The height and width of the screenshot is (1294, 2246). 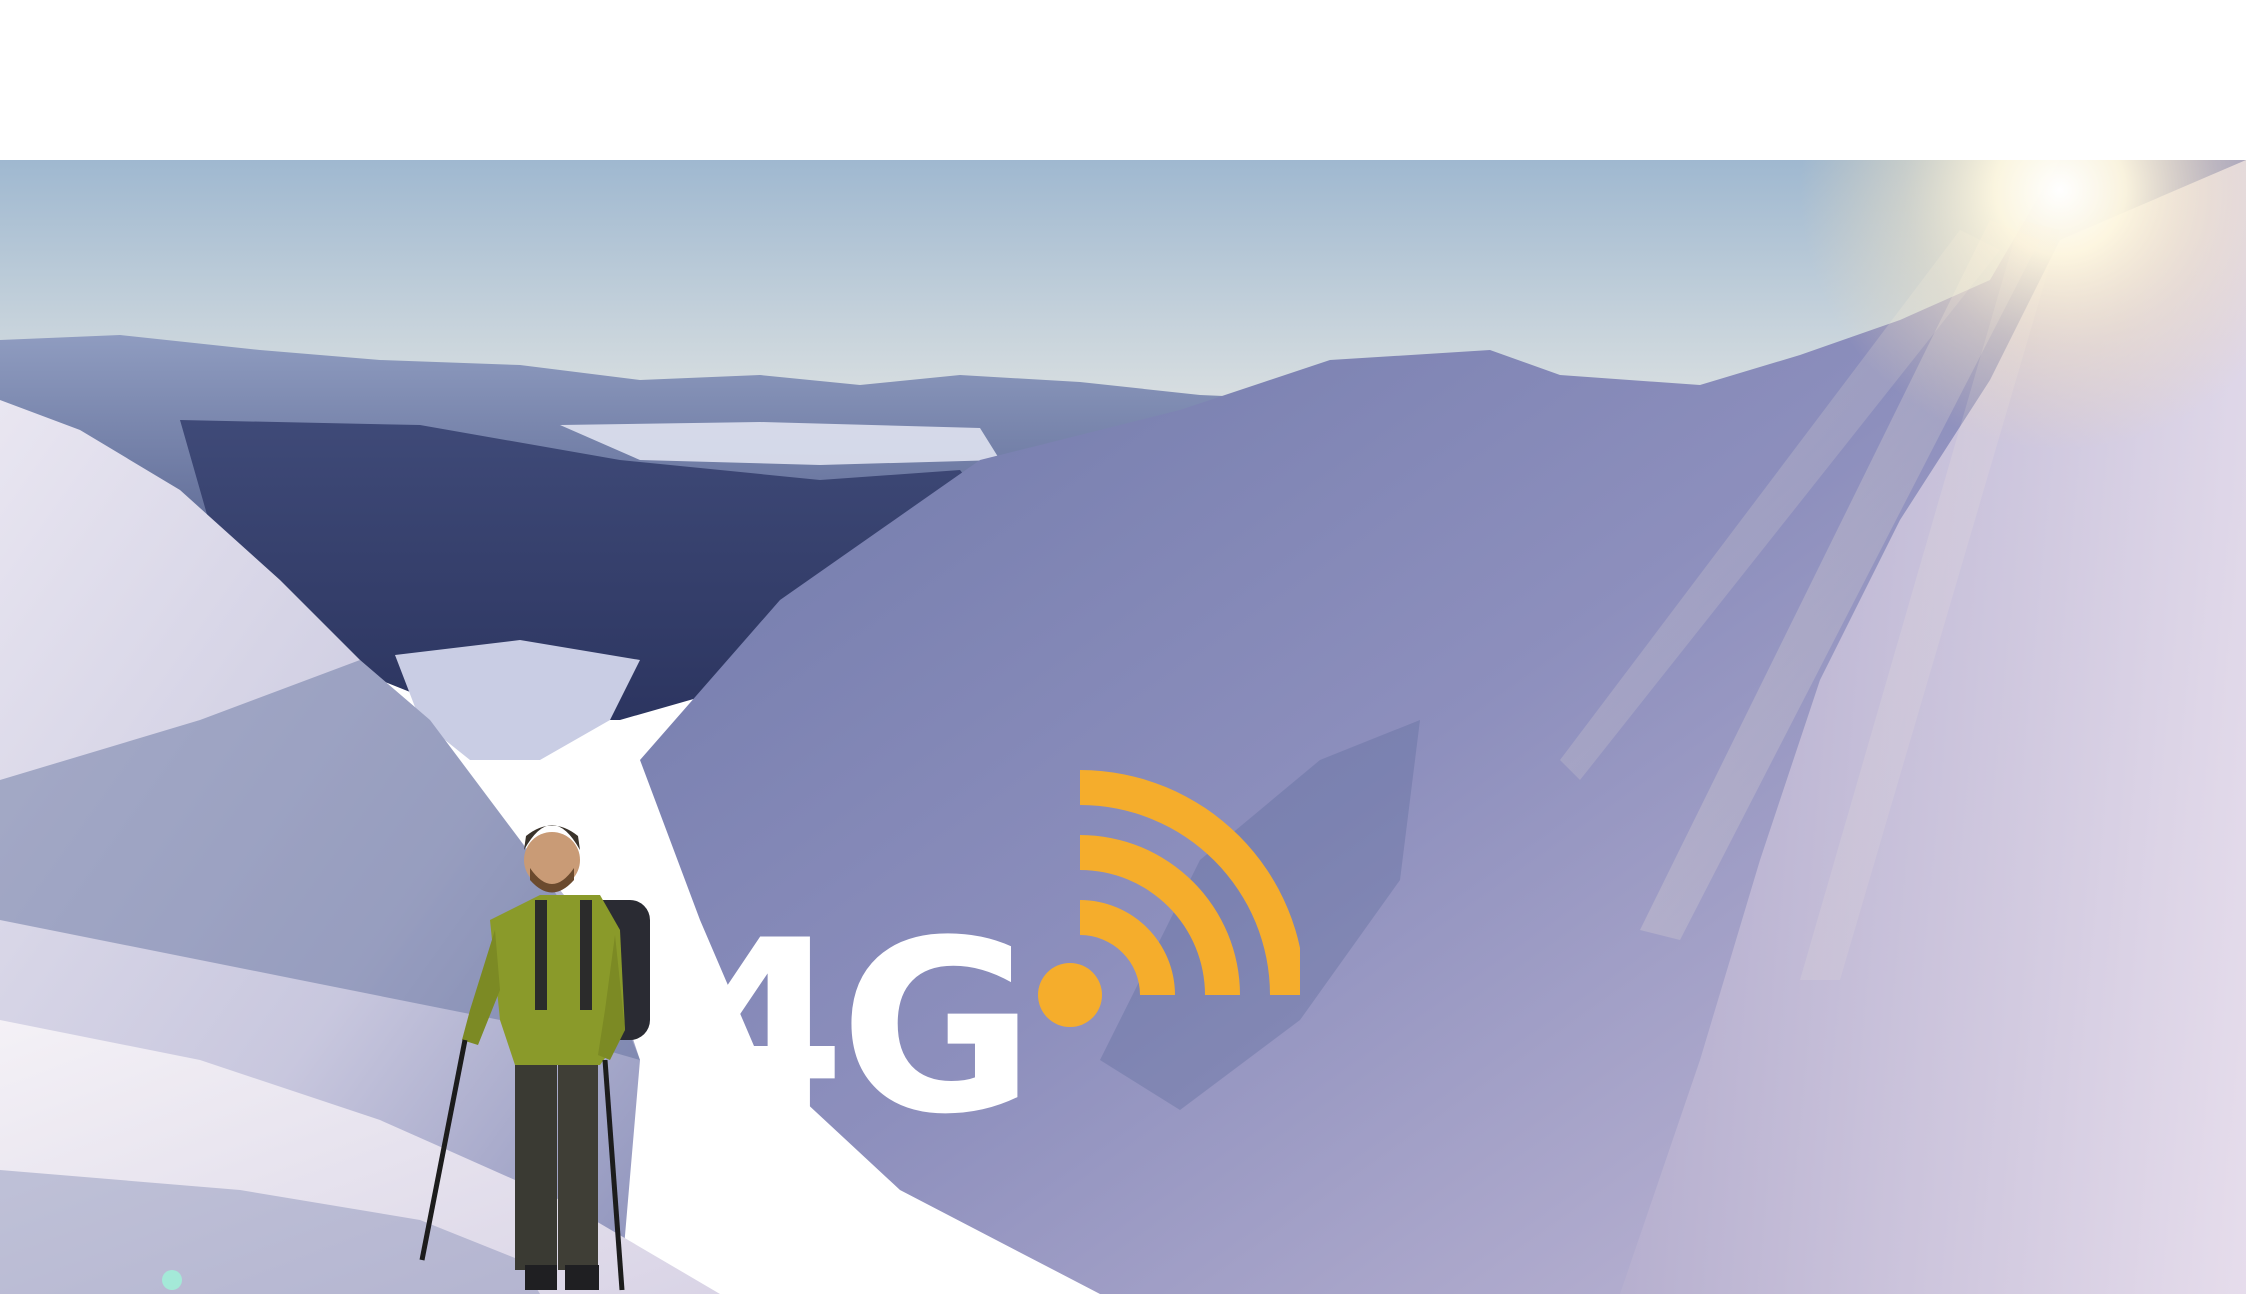 What do you see at coordinates (857, 1028) in the screenshot?
I see `4g-label: 4G` at bounding box center [857, 1028].